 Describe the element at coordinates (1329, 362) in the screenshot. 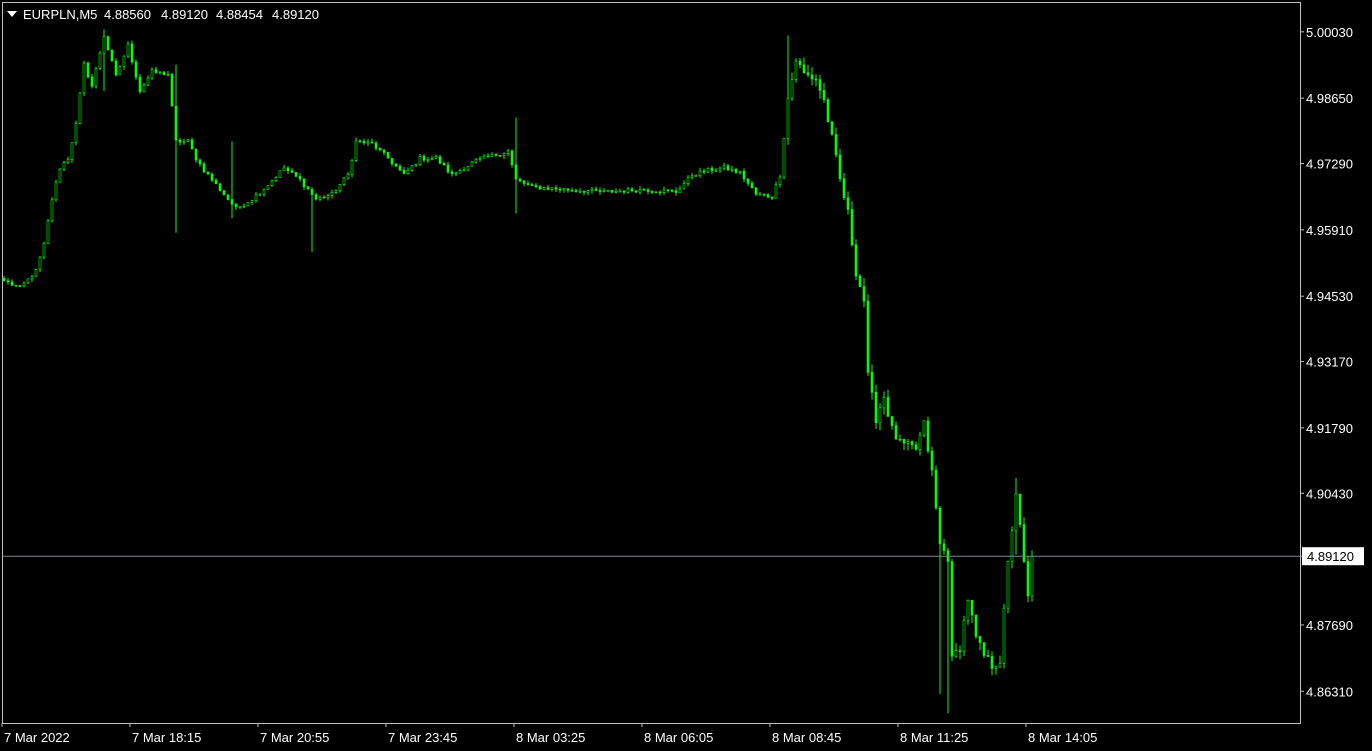

I see `price-tick-label: 4.93170` at that location.